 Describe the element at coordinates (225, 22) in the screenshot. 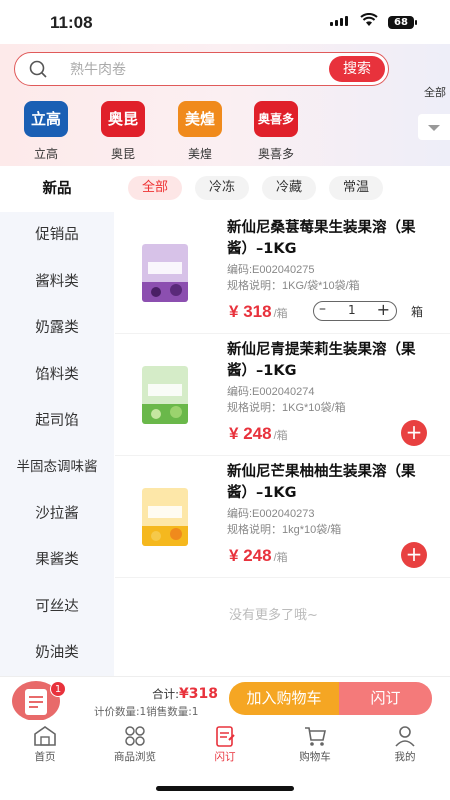

I see `status-bar: 11:08 68` at that location.